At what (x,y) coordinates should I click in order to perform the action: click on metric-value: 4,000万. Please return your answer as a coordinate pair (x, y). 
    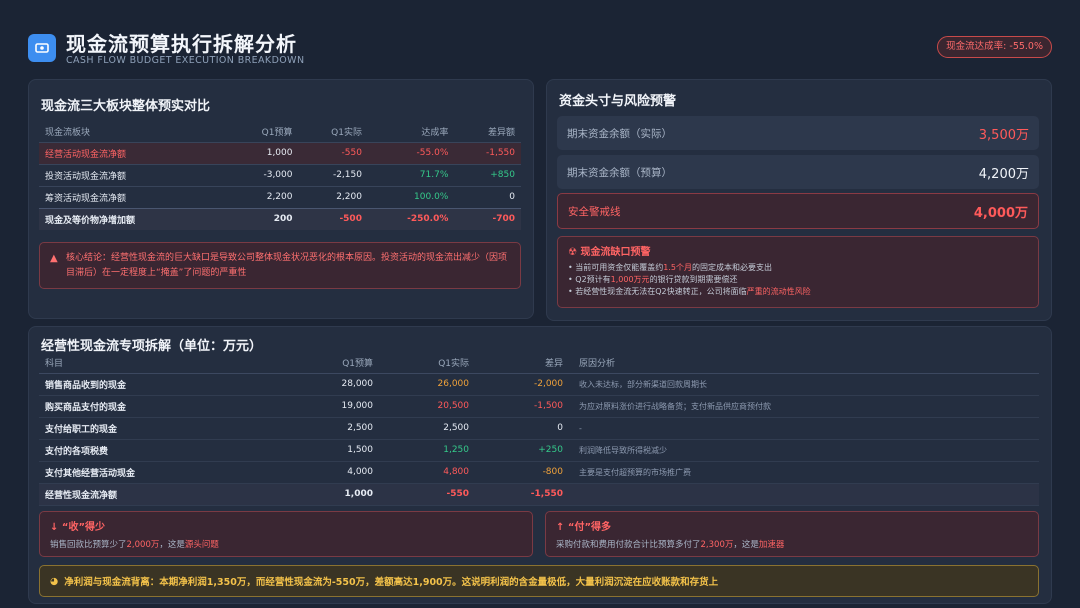
    Looking at the image, I should click on (1000, 213).